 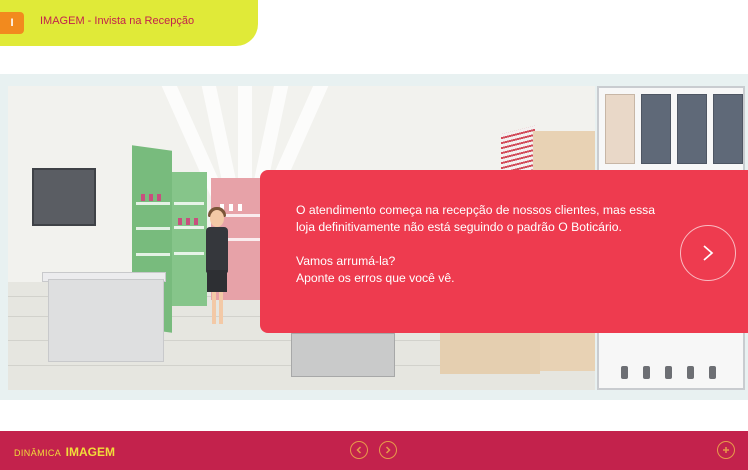 I want to click on dialog-question: Vamos arrumá-la?, so click(x=346, y=261).